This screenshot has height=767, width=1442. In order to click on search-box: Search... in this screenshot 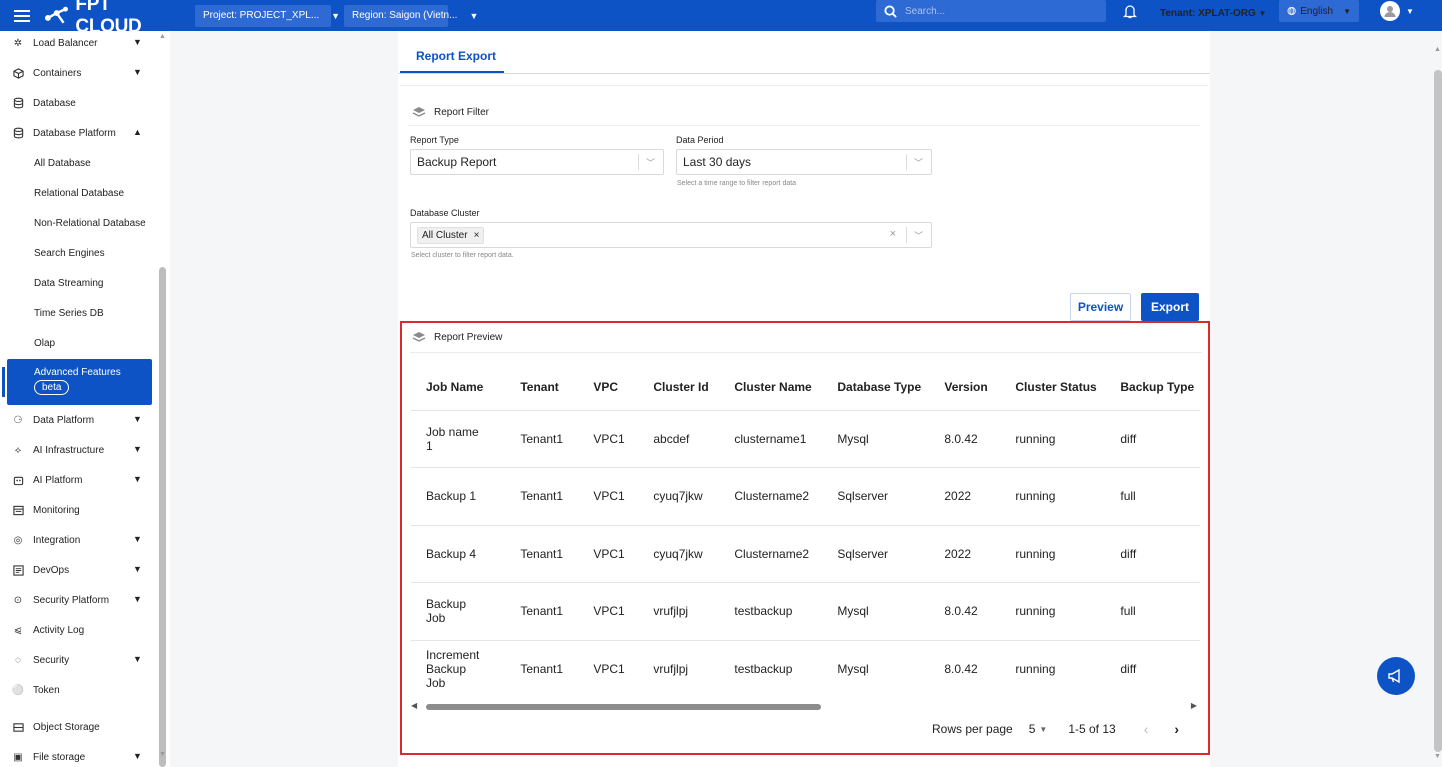, I will do `click(991, 11)`.